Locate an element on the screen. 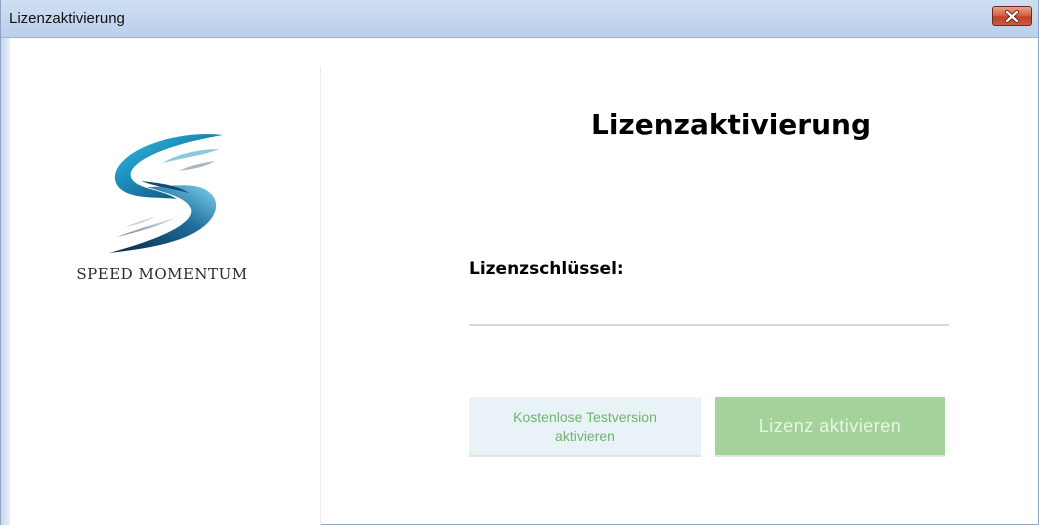  trial-version-button: Kostenlose Testversion aktivieren is located at coordinates (585, 427).